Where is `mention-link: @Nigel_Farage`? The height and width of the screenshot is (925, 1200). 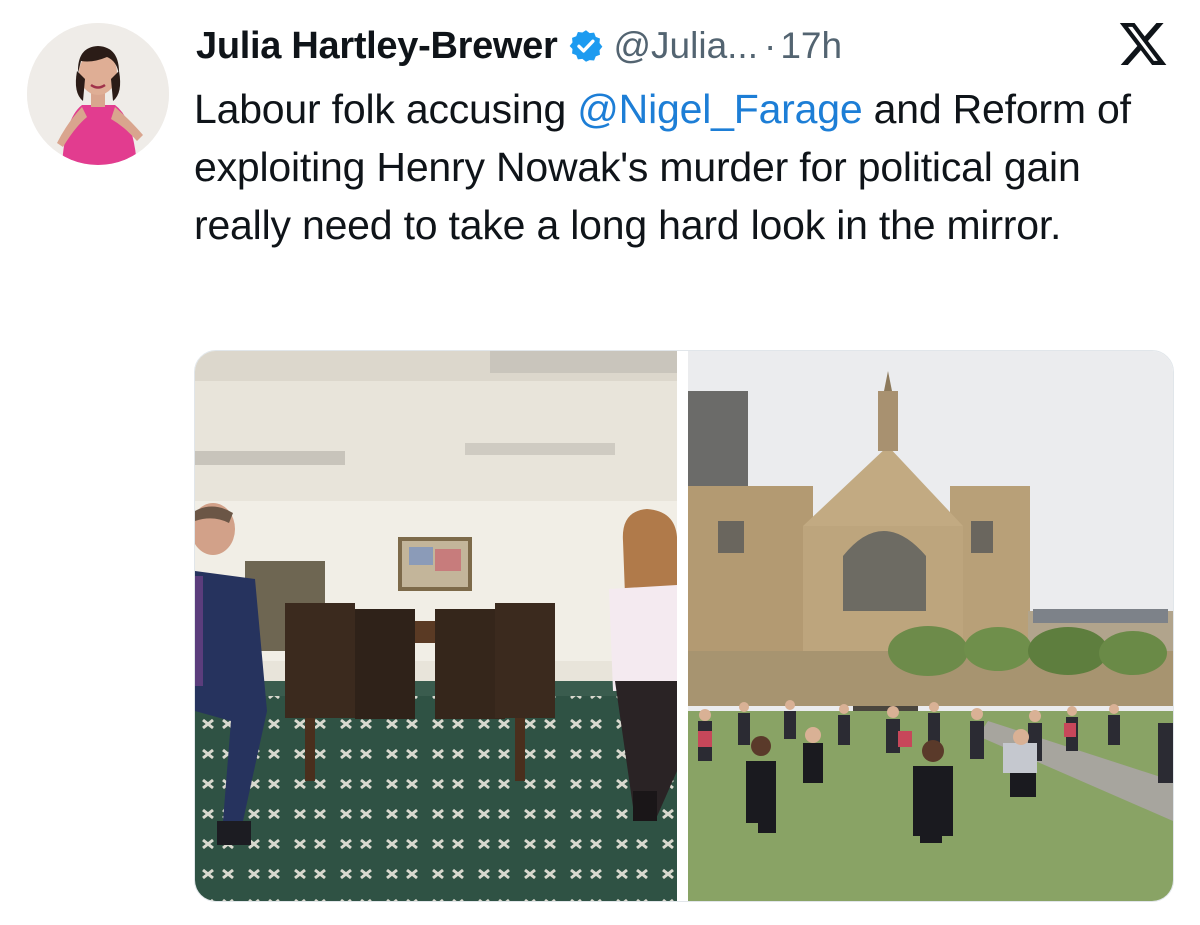 mention-link: @Nigel_Farage is located at coordinates (719, 109).